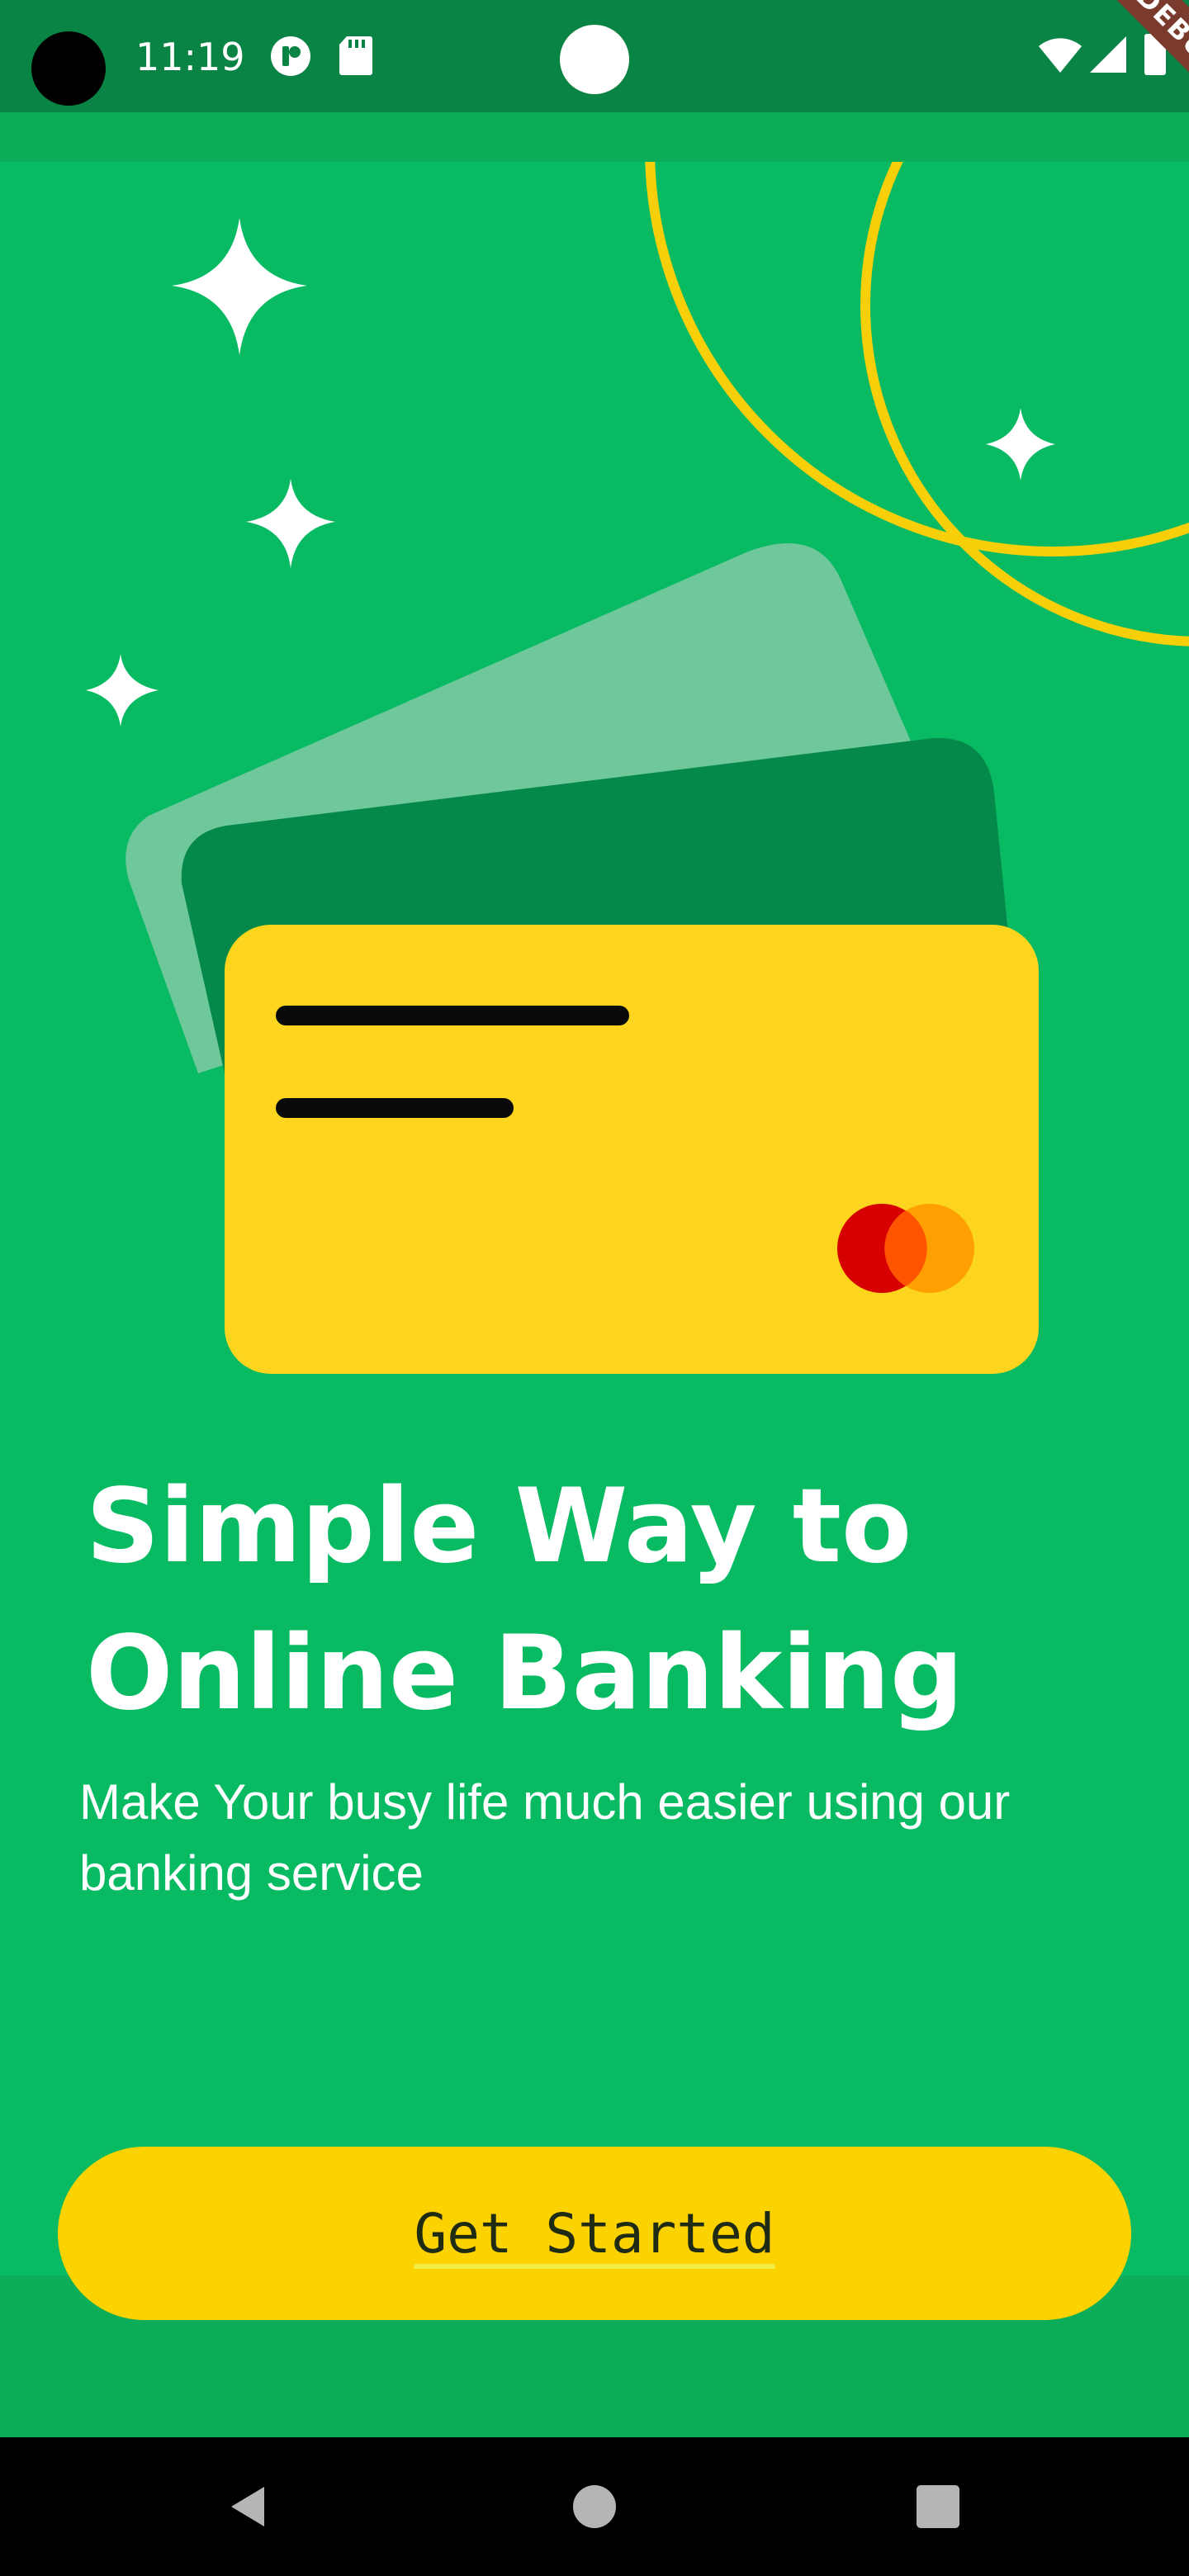 The height and width of the screenshot is (2576, 1189). What do you see at coordinates (938, 2506) in the screenshot?
I see `recents-icon` at bounding box center [938, 2506].